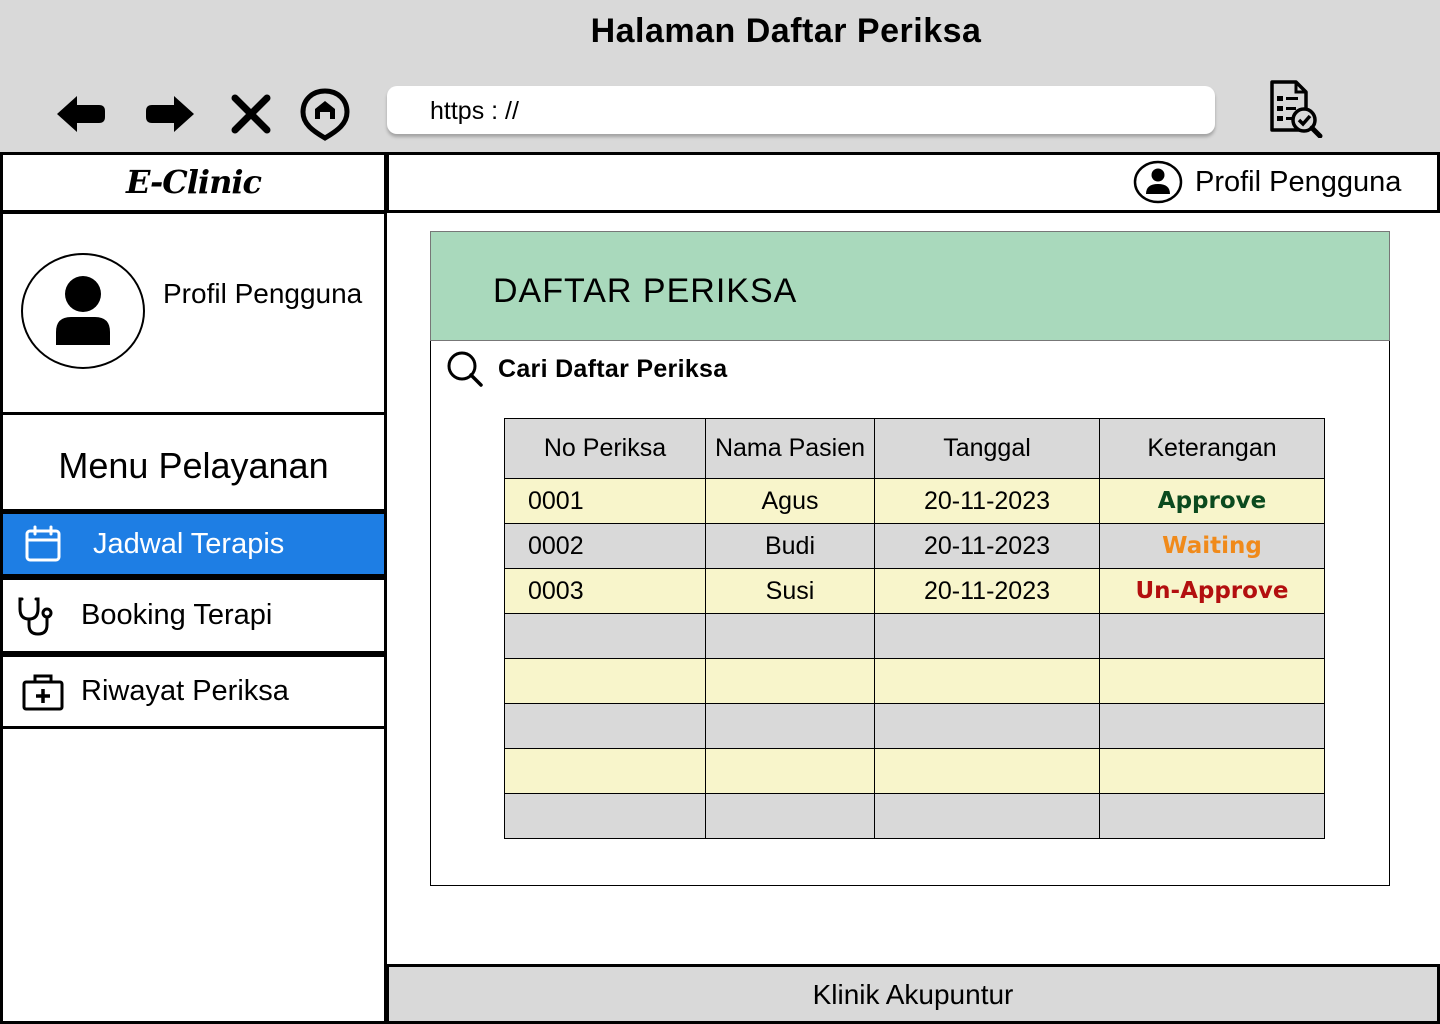 Image resolution: width=1440 pixels, height=1024 pixels. Describe the element at coordinates (790, 448) in the screenshot. I see `column-header: Nama Pasien` at that location.